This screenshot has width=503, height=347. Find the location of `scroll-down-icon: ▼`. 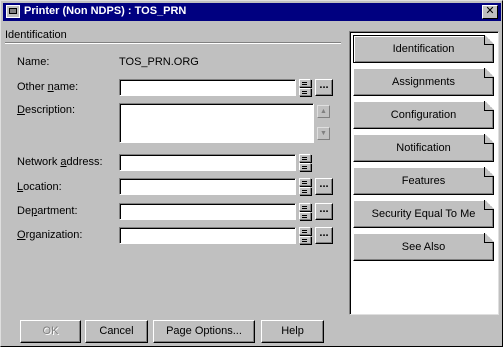

scroll-down-icon: ▼ is located at coordinates (323, 133).